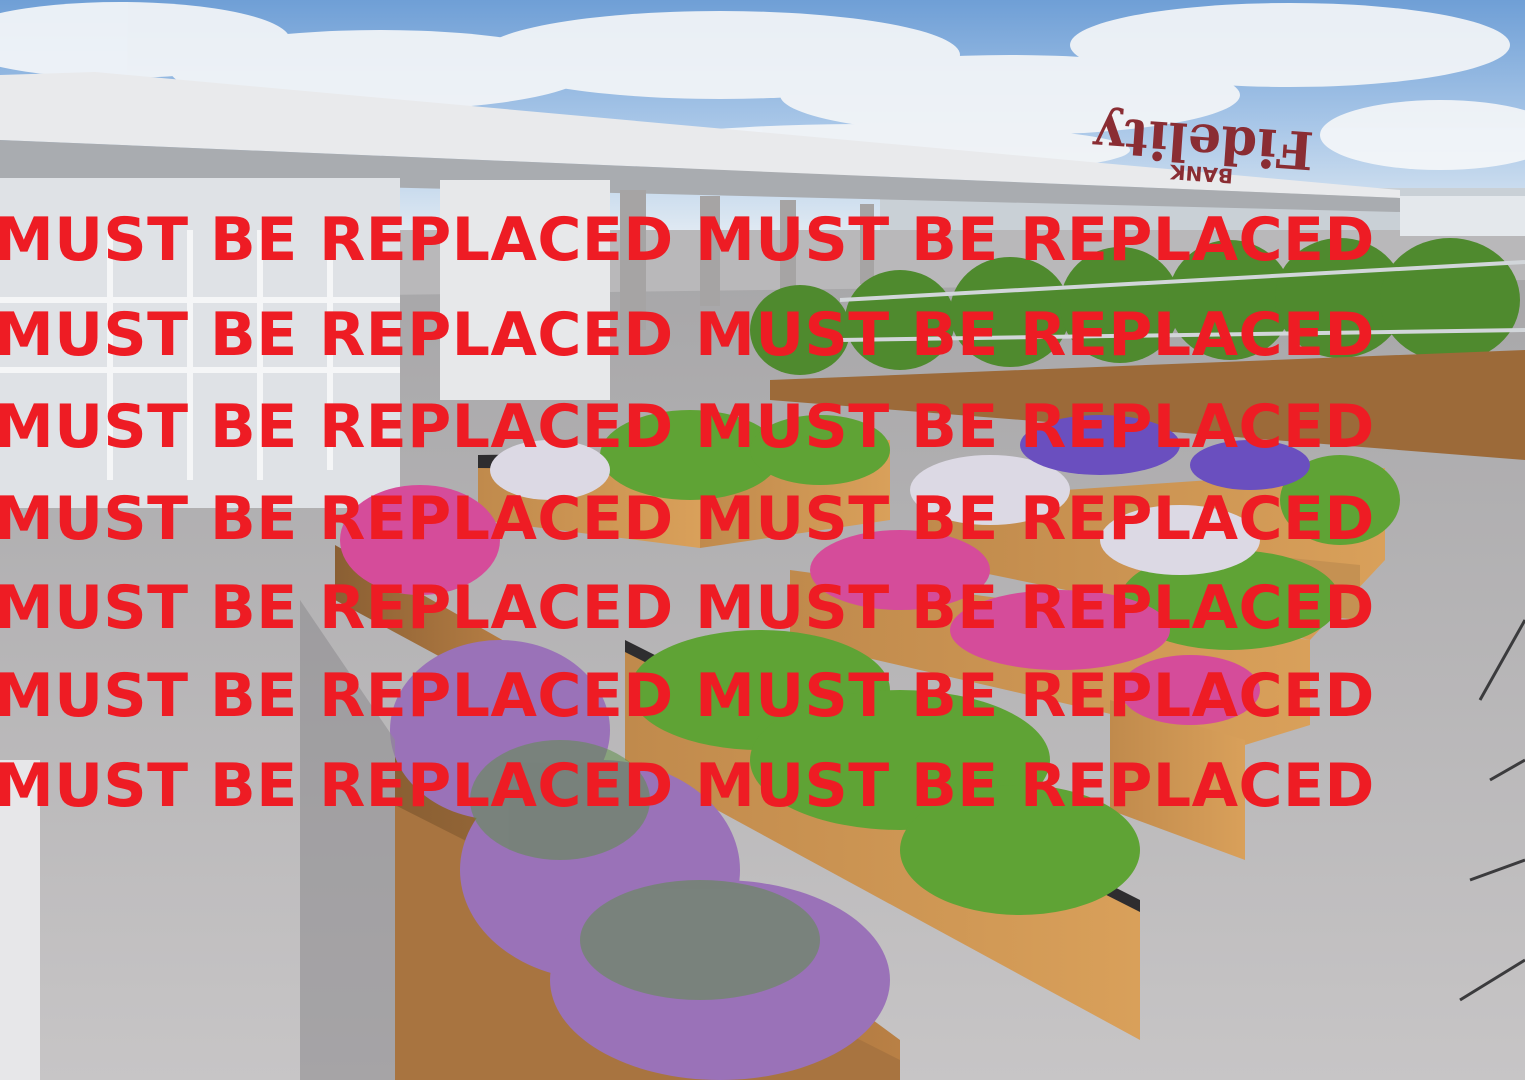  Describe the element at coordinates (1201, 174) in the screenshot. I see `sign-sub: BANK` at that location.